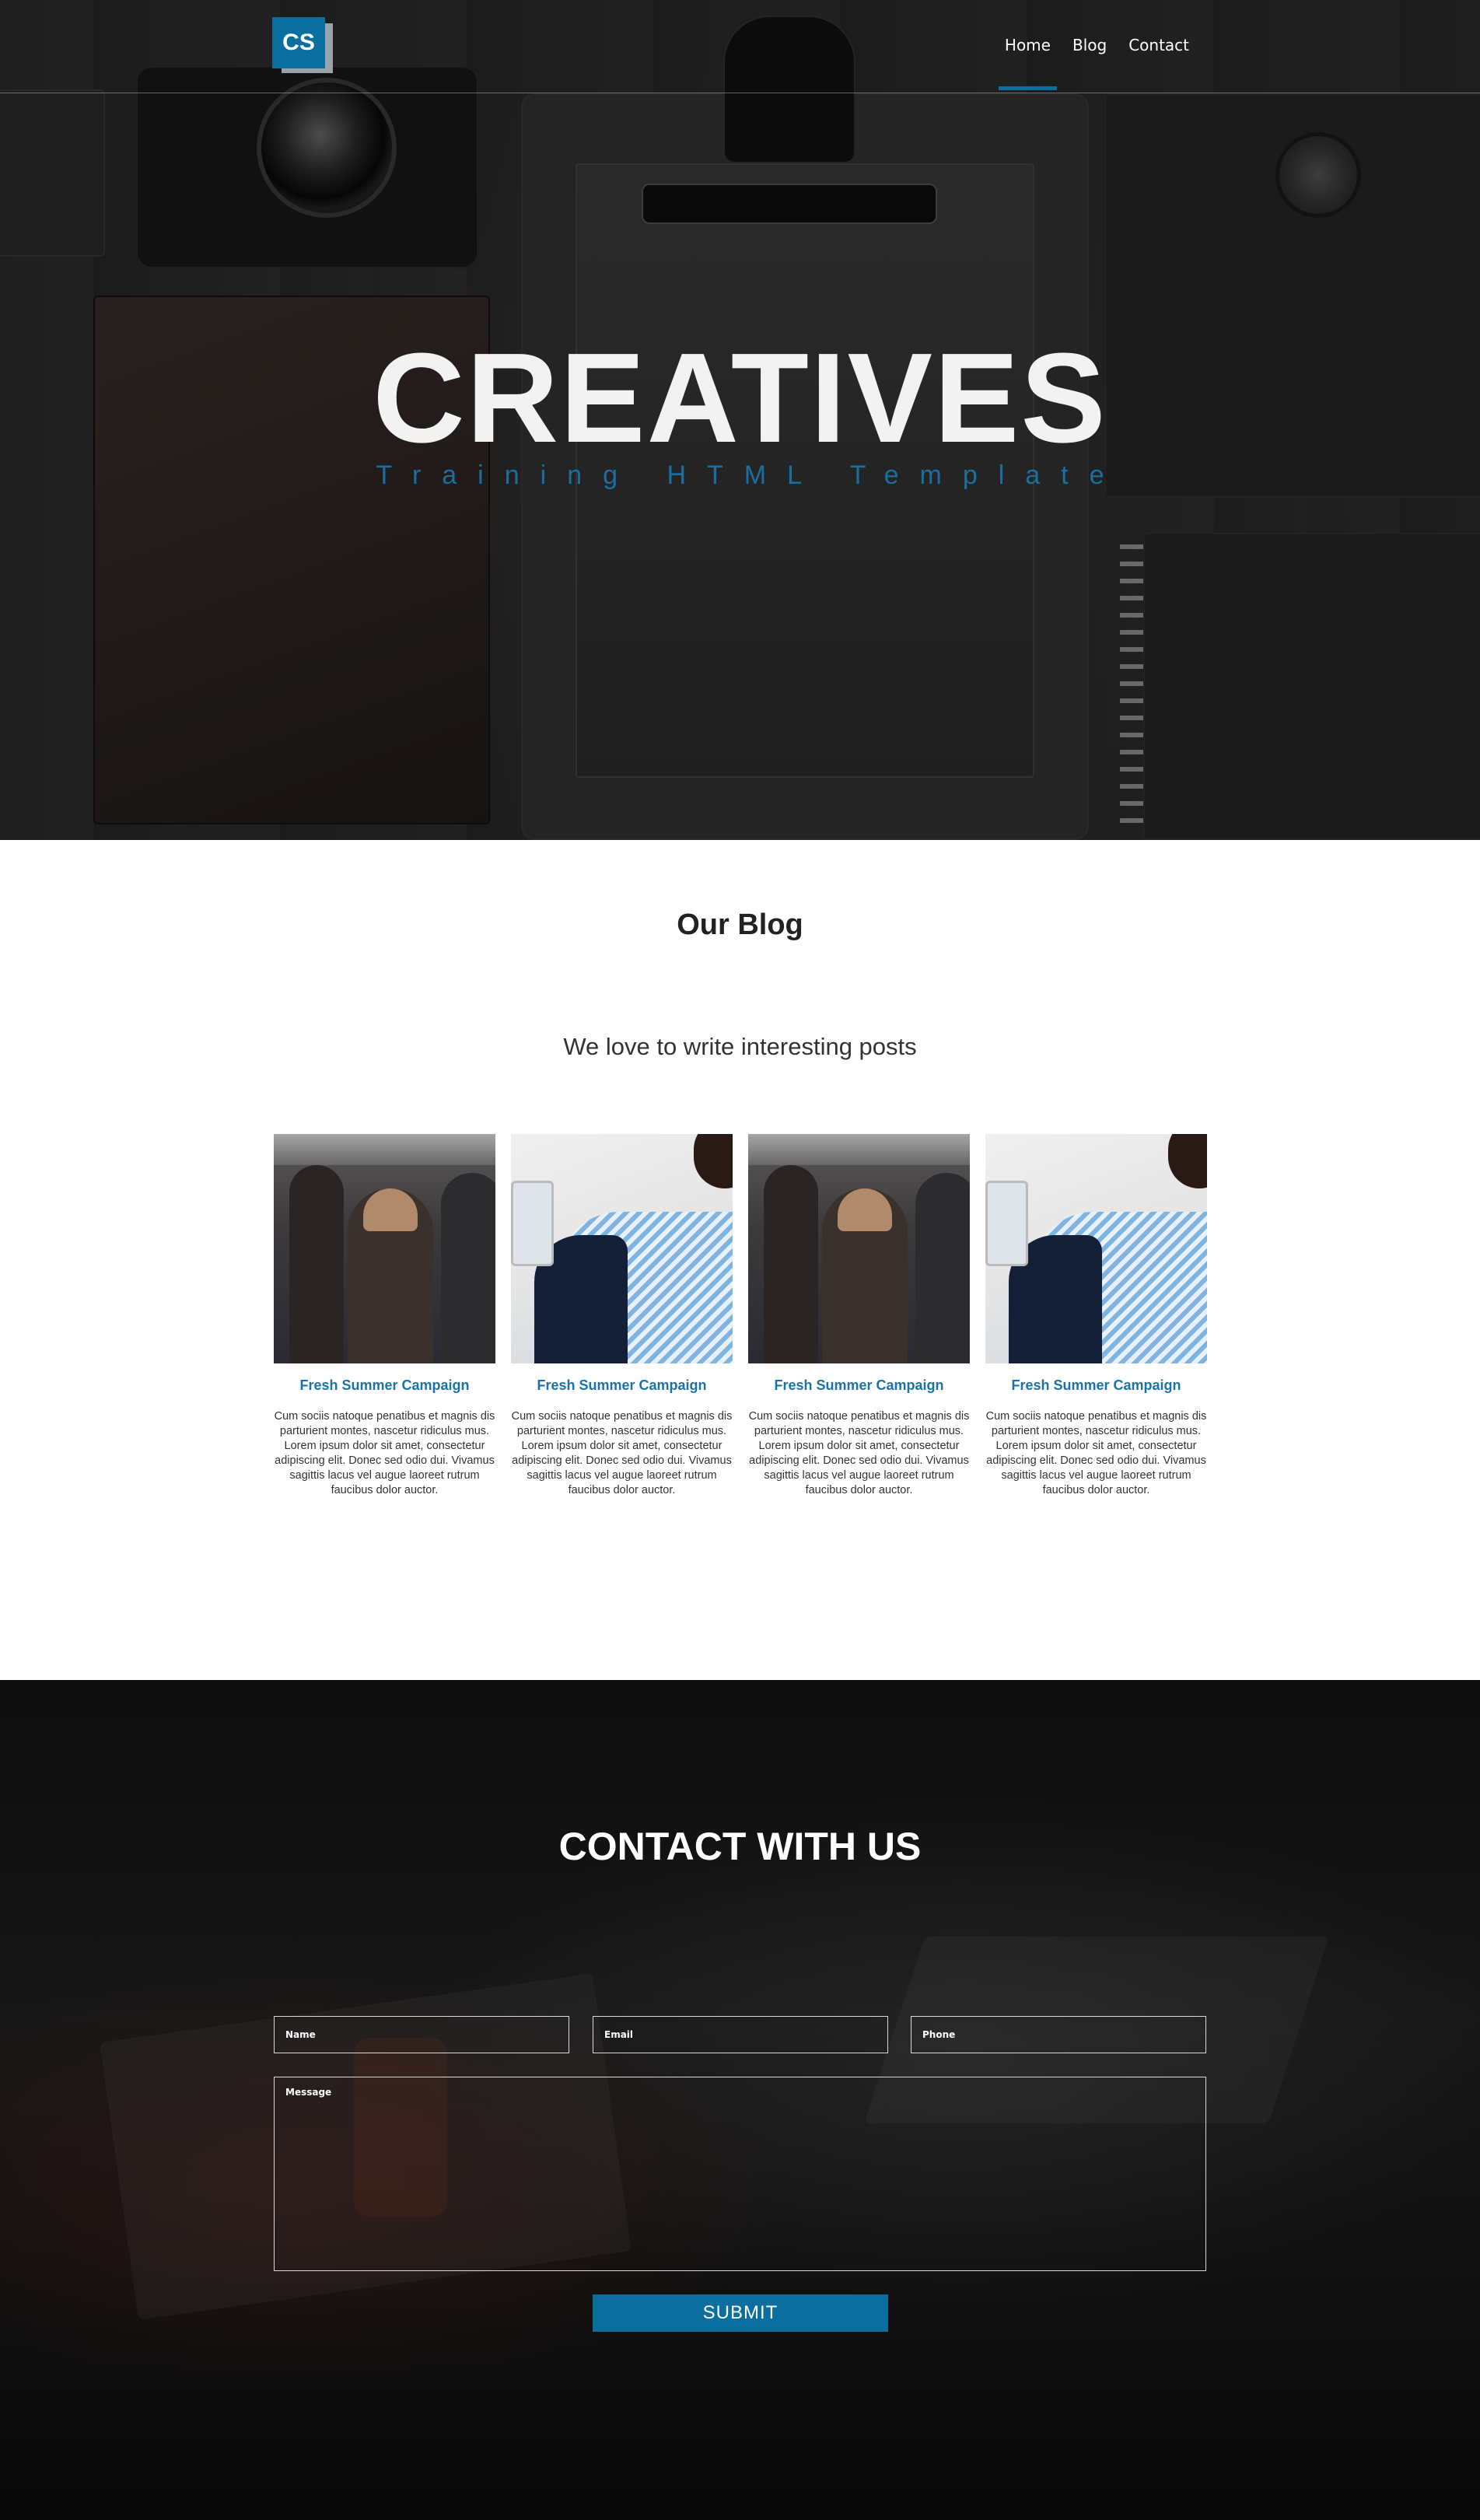 Image resolution: width=1480 pixels, height=2520 pixels. What do you see at coordinates (1058, 2035) in the screenshot?
I see `phone-field` at bounding box center [1058, 2035].